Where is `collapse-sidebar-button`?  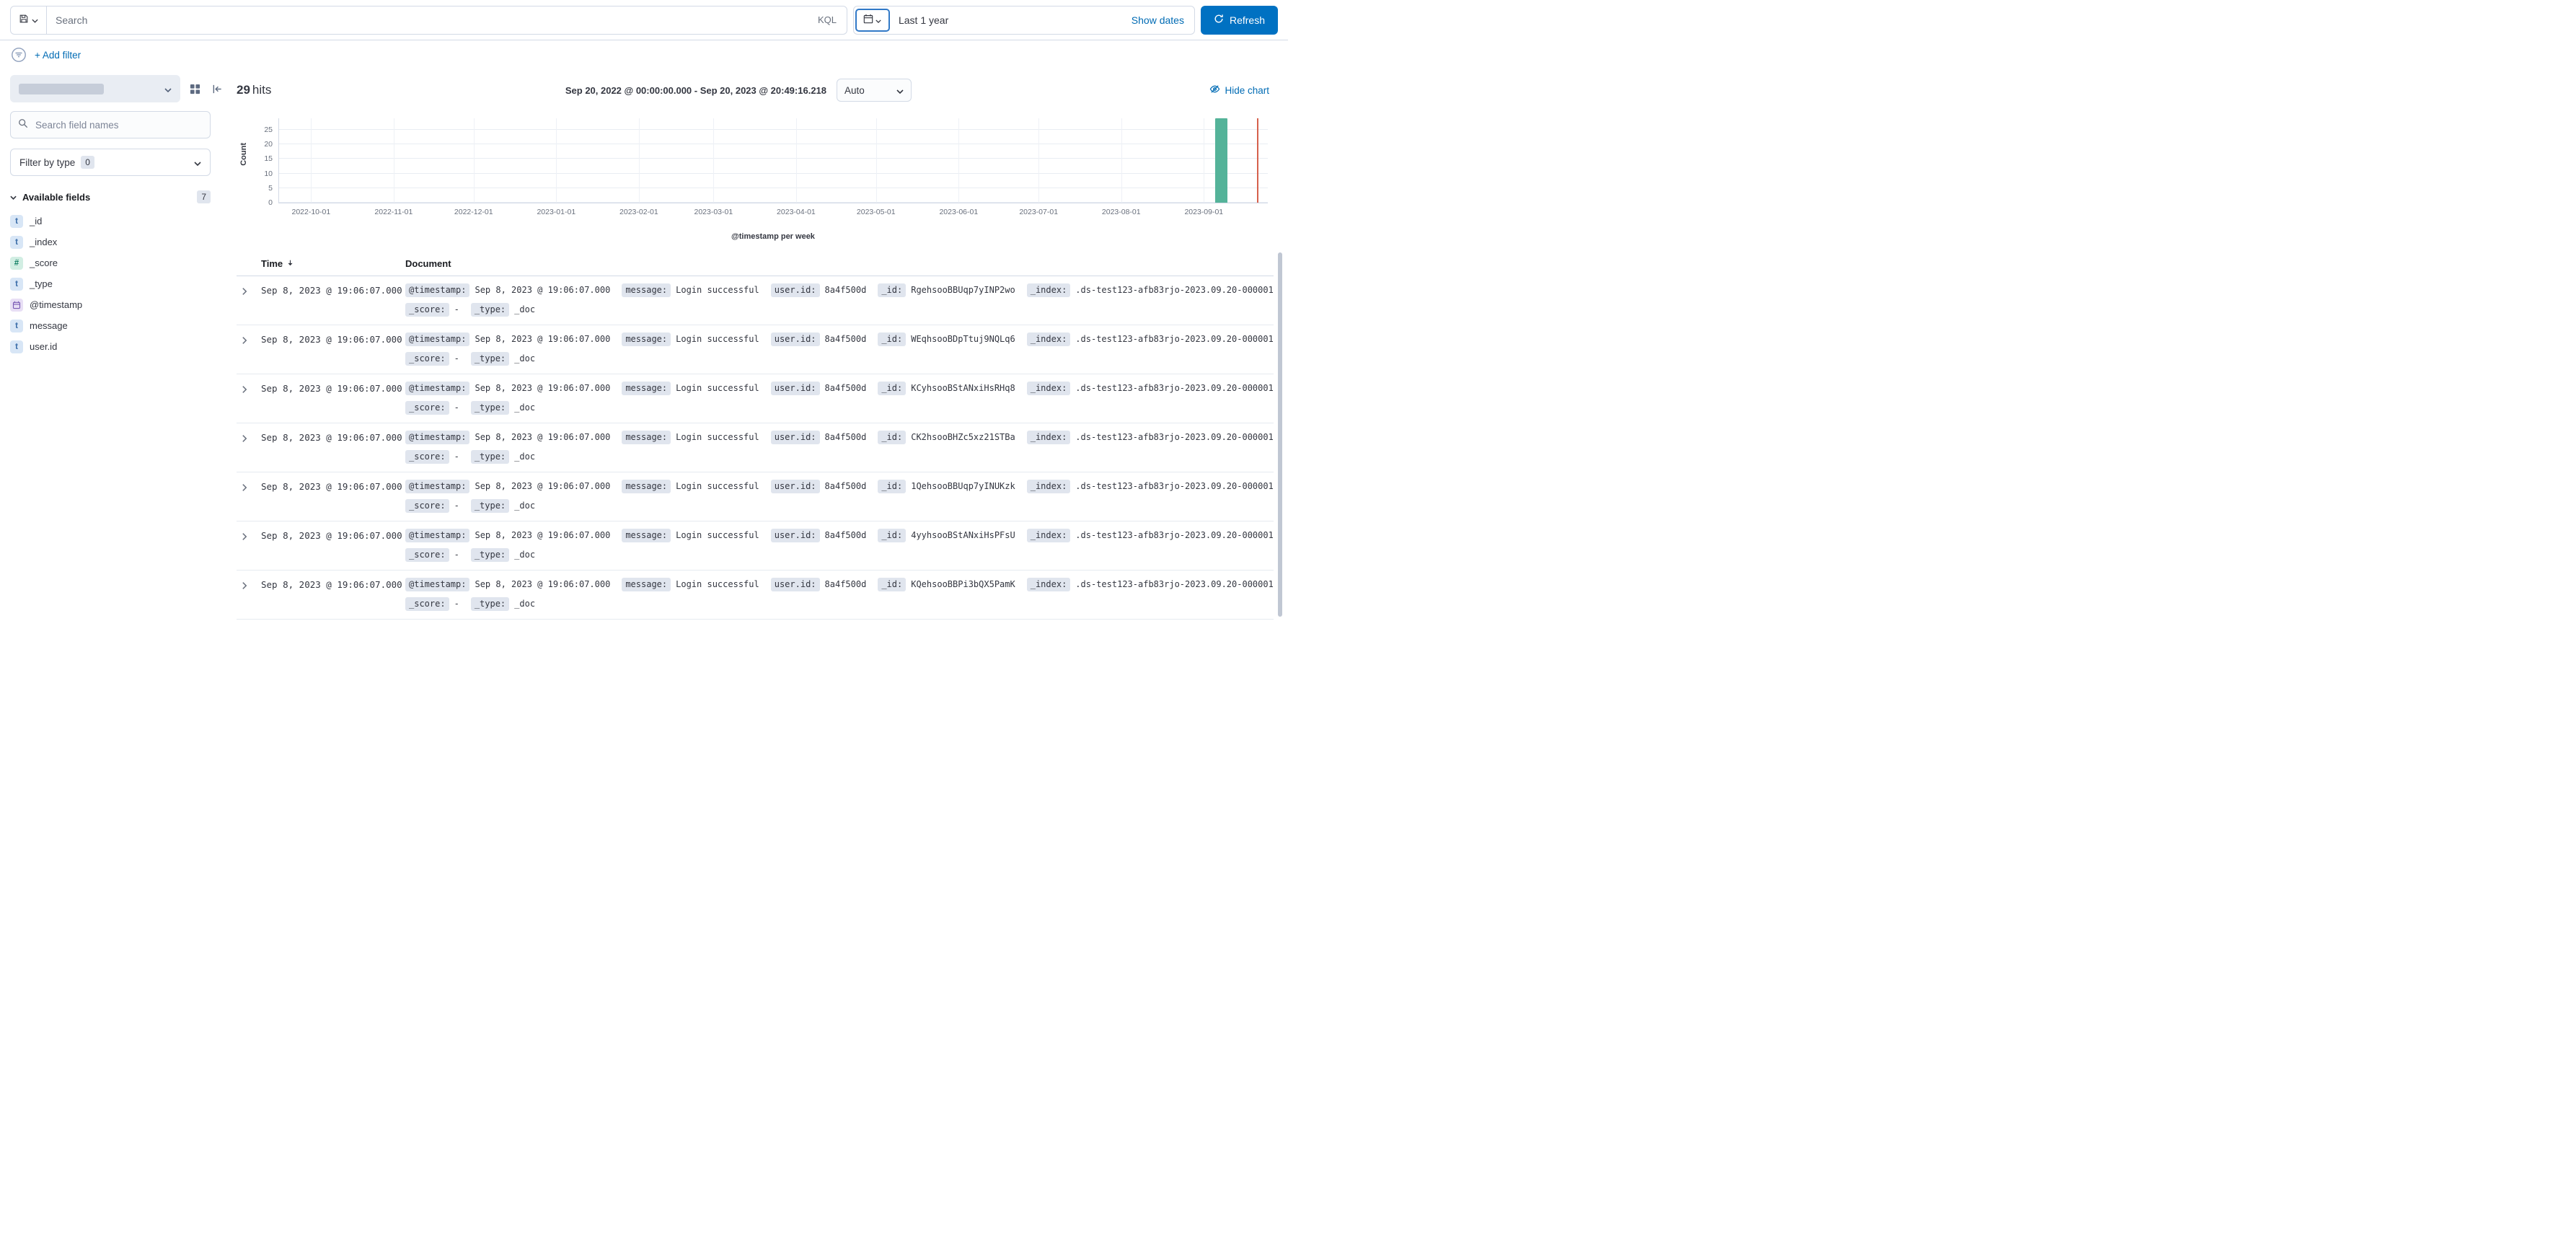
collapse-sidebar-button is located at coordinates (217, 89).